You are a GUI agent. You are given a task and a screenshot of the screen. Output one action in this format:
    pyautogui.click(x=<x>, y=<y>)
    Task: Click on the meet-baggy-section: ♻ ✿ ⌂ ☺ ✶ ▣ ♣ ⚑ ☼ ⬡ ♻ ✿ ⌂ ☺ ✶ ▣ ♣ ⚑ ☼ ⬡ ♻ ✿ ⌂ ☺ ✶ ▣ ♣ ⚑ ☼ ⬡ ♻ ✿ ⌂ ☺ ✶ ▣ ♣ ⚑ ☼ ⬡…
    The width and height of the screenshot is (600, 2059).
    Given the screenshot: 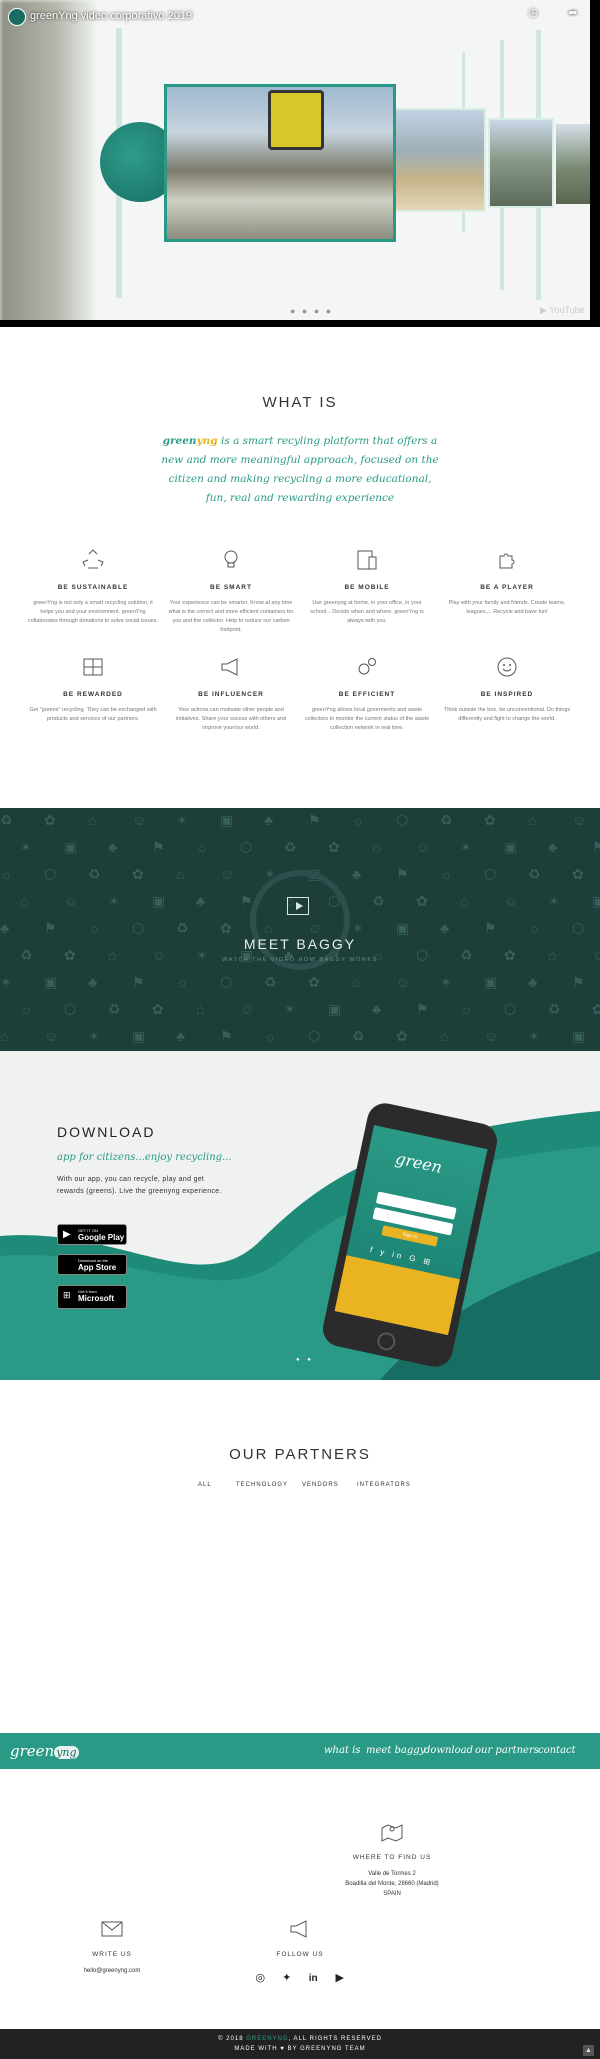 What is the action you would take?
    pyautogui.click(x=300, y=929)
    